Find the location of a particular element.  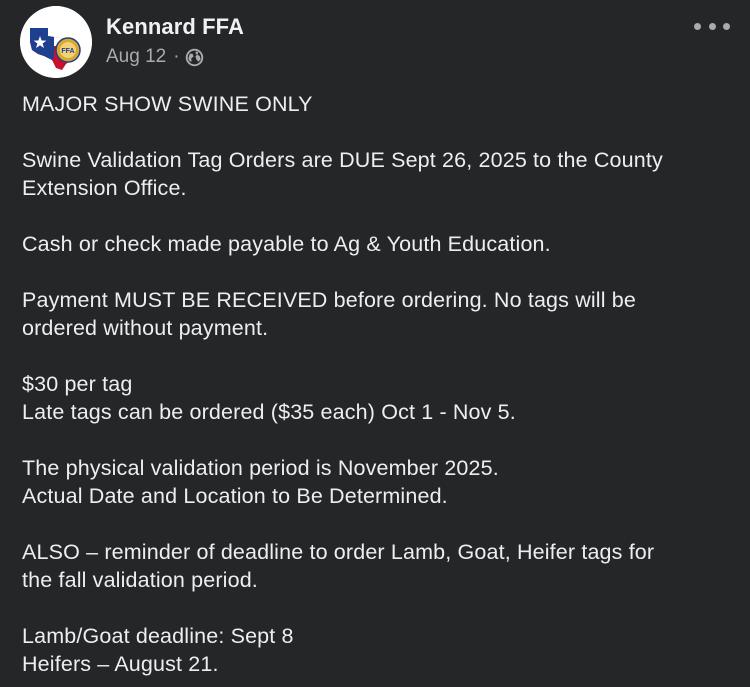

post-header: FFA Kennard FFA Aug 12 · is located at coordinates (375, 42).